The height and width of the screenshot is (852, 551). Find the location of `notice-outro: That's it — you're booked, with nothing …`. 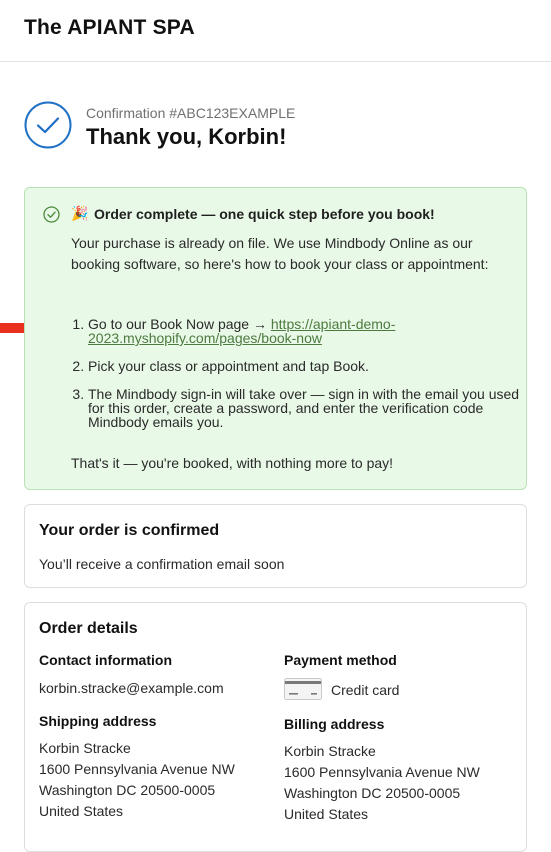

notice-outro: That's it — you're booked, with nothing … is located at coordinates (232, 463).